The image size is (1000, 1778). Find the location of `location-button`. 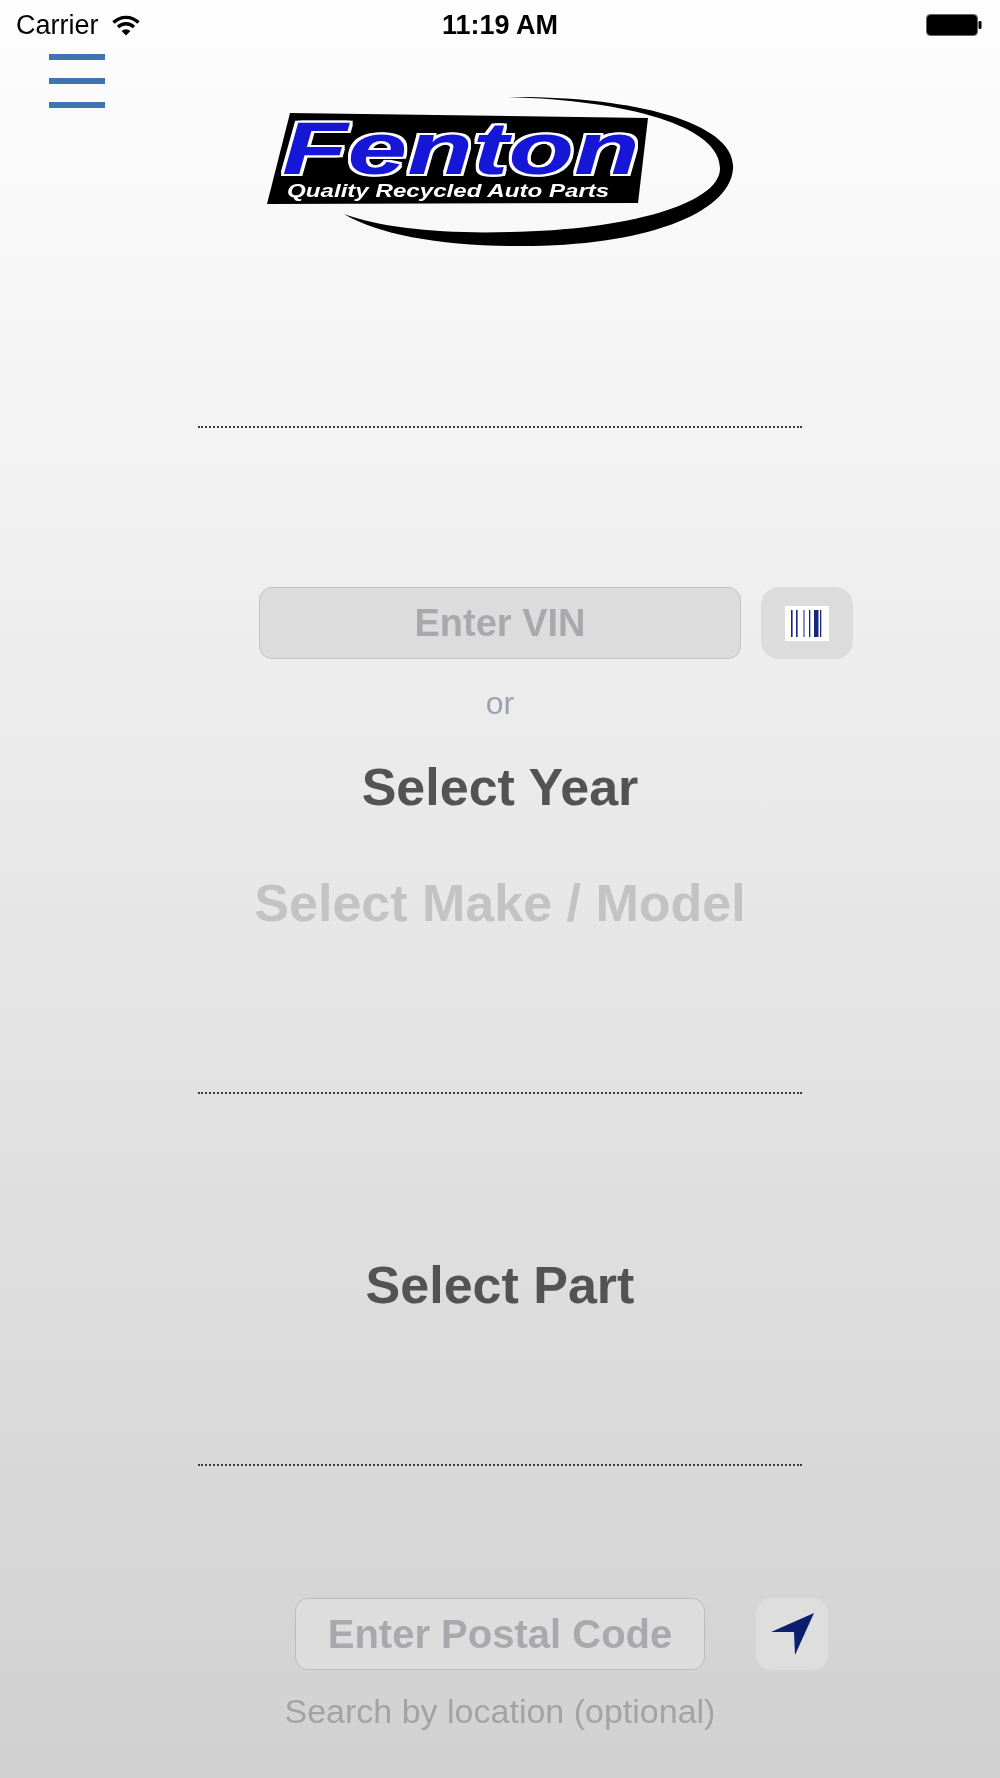

location-button is located at coordinates (792, 1634).